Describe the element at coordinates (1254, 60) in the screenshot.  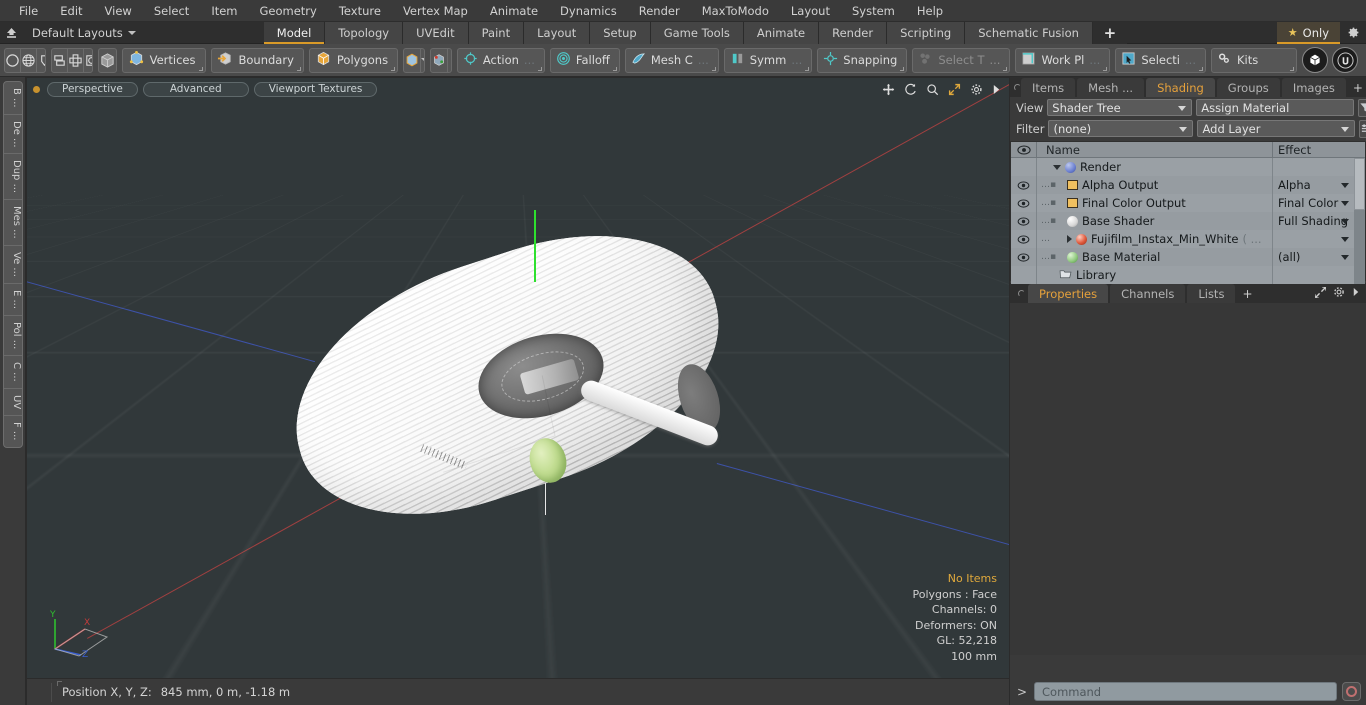
I see `tool-button-kits: Kits` at that location.